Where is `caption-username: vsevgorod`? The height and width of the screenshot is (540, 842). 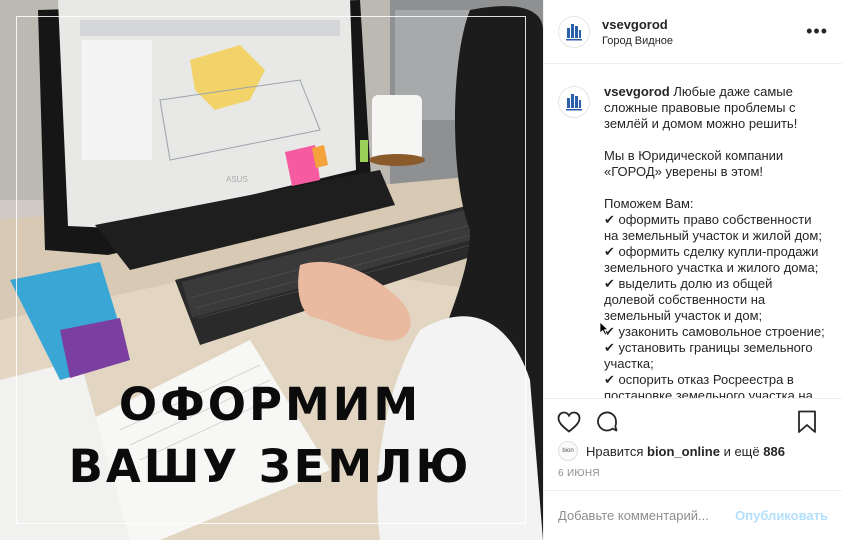 caption-username: vsevgorod is located at coordinates (637, 91).